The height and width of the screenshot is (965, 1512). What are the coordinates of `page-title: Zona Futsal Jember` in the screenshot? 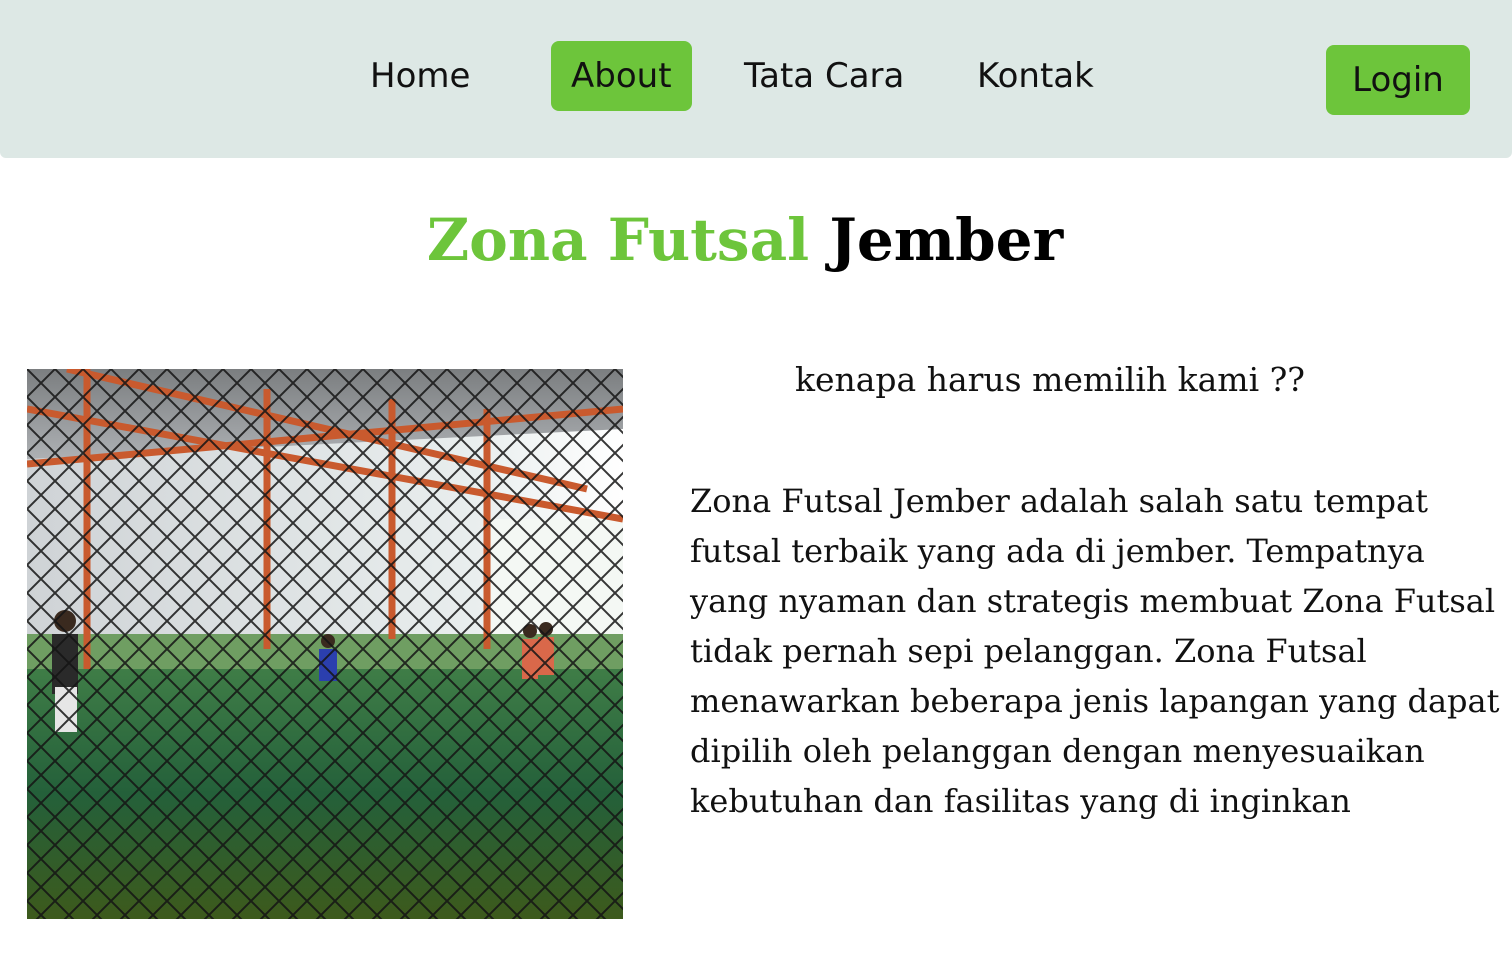 It's located at (745, 240).